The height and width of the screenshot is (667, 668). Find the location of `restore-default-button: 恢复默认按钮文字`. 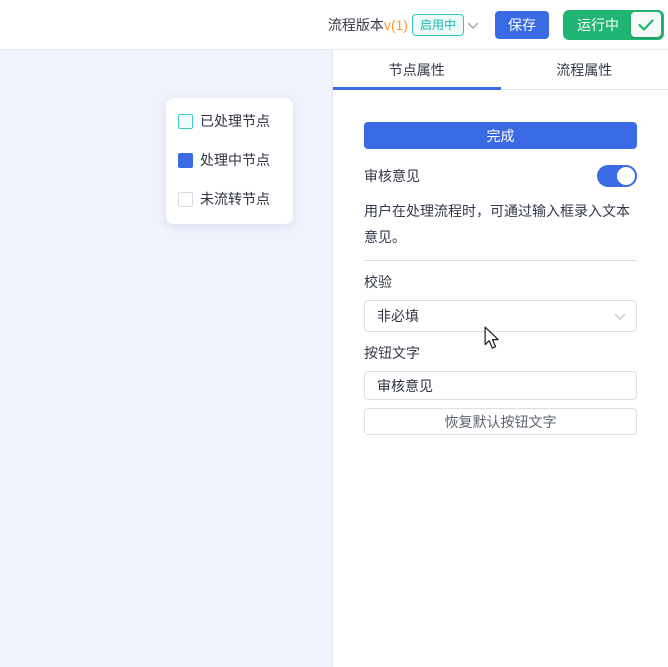

restore-default-button: 恢复默认按钮文字 is located at coordinates (500, 421).